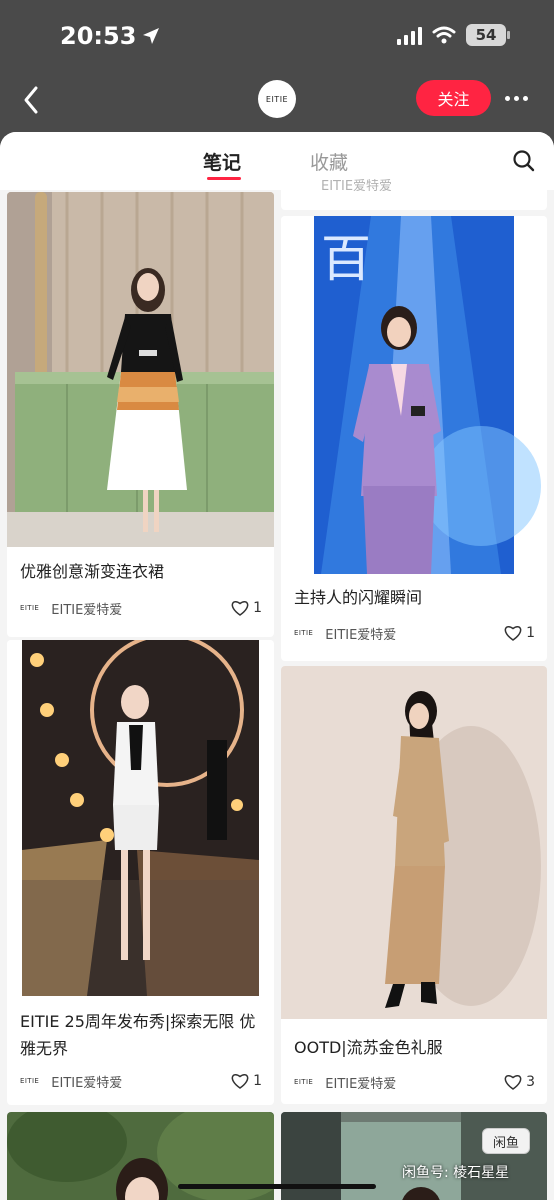 The image size is (554, 1200). I want to click on more-icon, so click(519, 98).